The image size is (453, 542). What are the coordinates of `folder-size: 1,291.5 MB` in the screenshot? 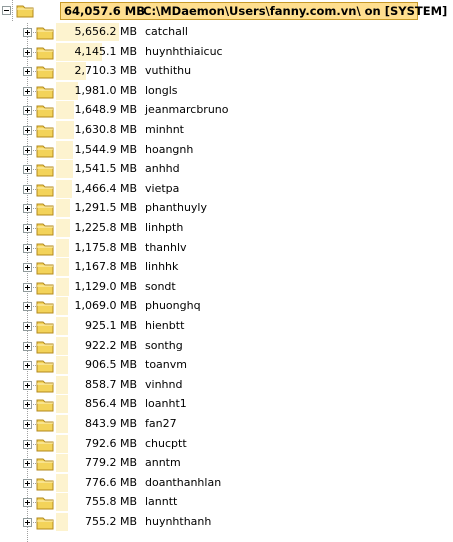 It's located at (105, 208).